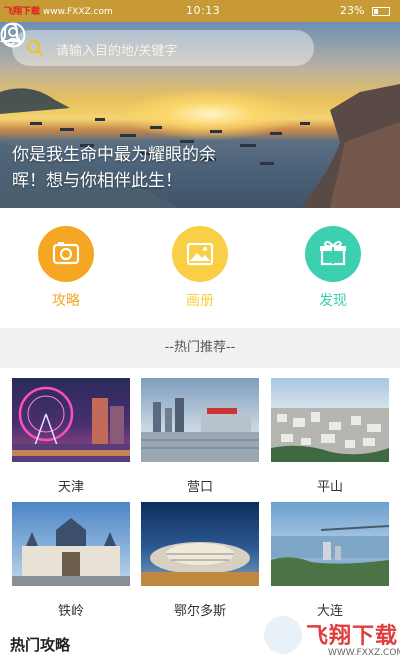 The width and height of the screenshot is (400, 667). What do you see at coordinates (97, 181) in the screenshot?
I see `hero-quote-line2: 晖！想与你相伴此生！` at bounding box center [97, 181].